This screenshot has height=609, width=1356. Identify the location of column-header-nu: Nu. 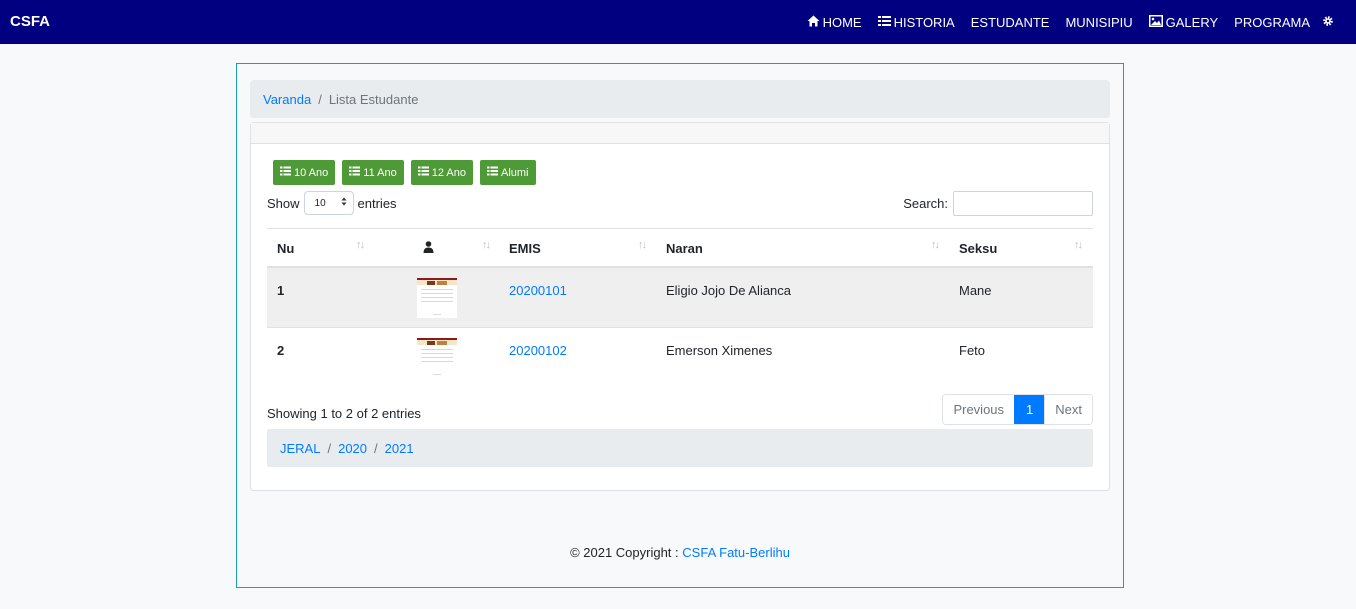
(285, 248).